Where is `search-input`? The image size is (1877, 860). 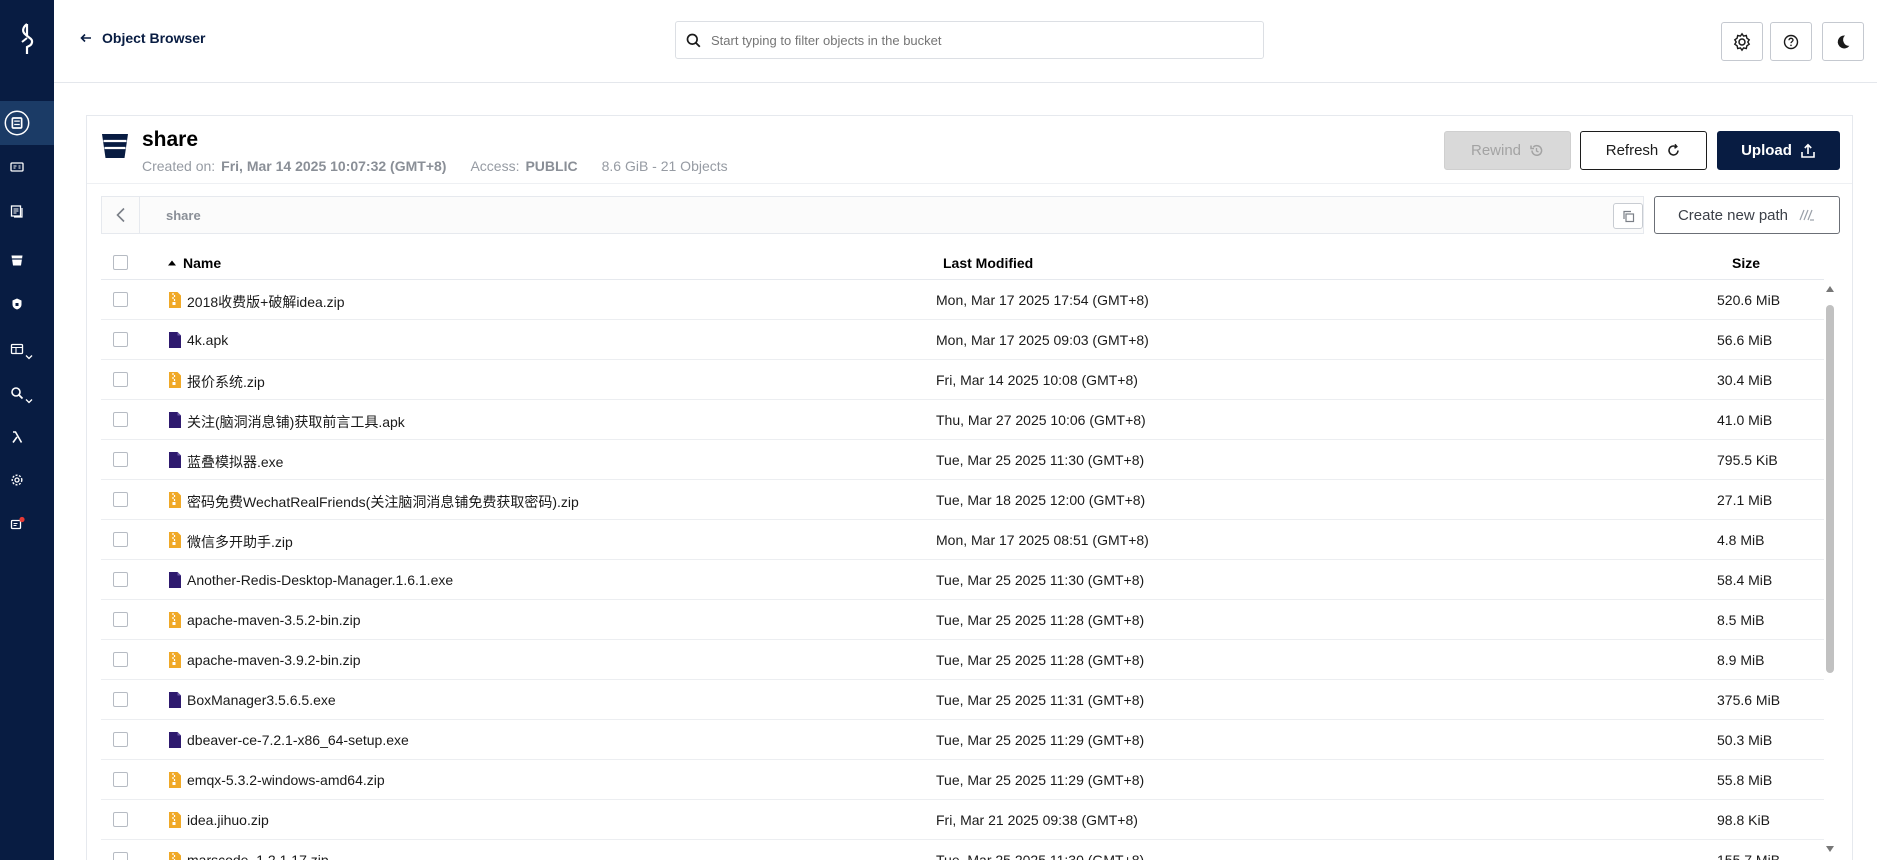
search-input is located at coordinates (971, 40).